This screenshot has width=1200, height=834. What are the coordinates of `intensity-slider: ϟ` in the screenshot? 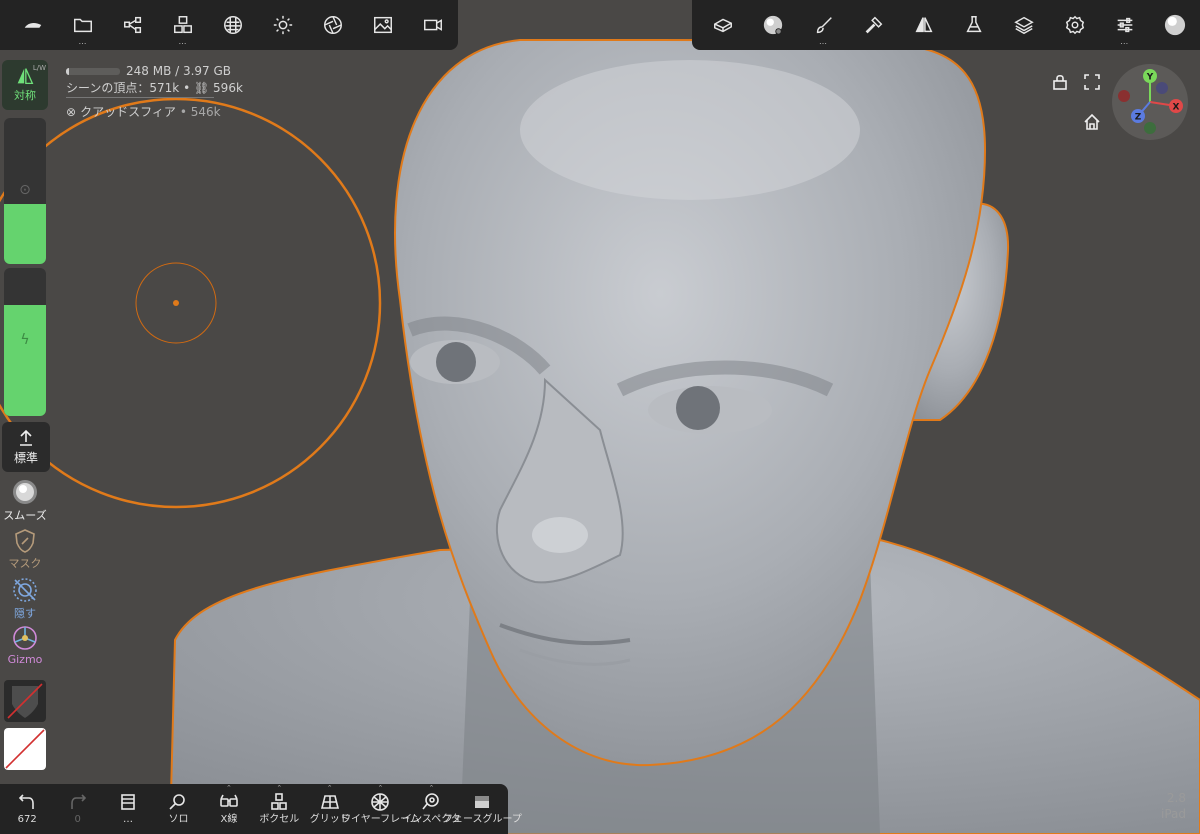 It's located at (25, 342).